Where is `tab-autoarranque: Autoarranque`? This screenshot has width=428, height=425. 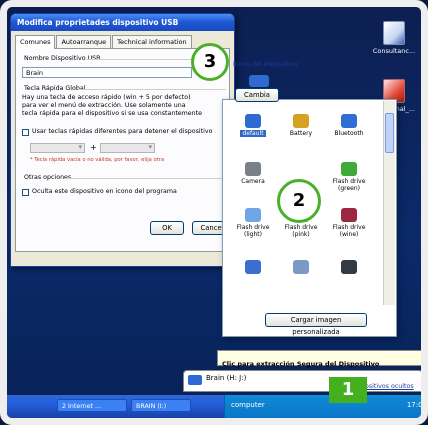
tab-autoarranque: Autoarranque is located at coordinates (84, 41).